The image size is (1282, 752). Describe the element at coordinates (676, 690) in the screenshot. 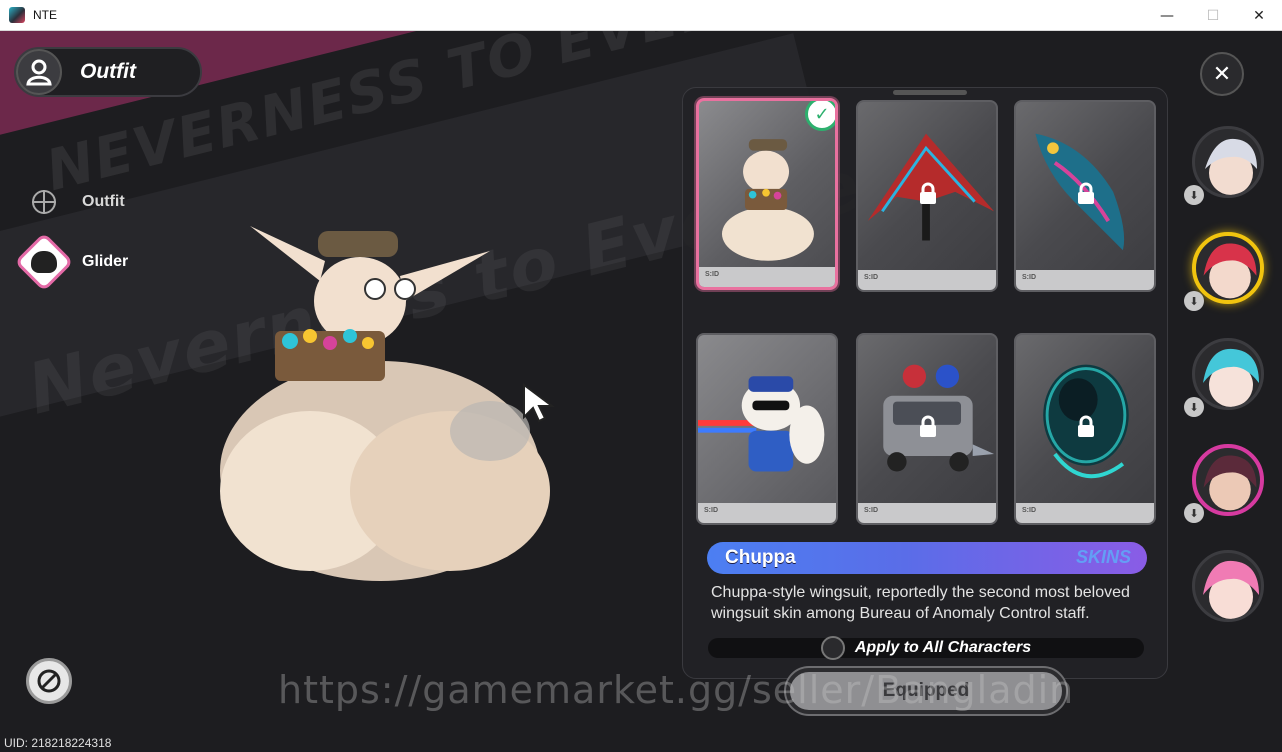

I see `watermark-text: https://gamemarket.gg/seller/Bangladin` at that location.